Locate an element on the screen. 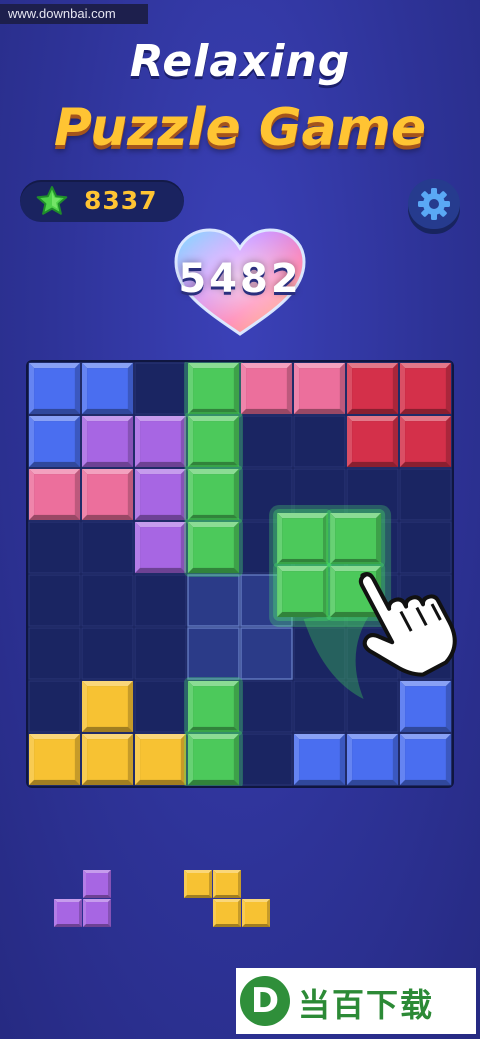 The width and height of the screenshot is (480, 1039). watermark-url: www.downbai.com is located at coordinates (74, 14).